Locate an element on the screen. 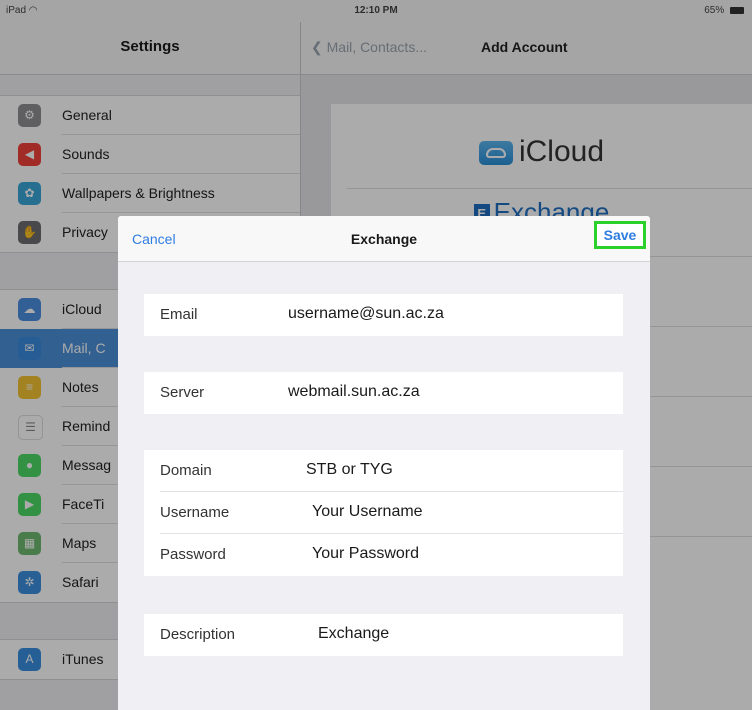  email-group: Email username@sun.ac.za is located at coordinates (383, 315).